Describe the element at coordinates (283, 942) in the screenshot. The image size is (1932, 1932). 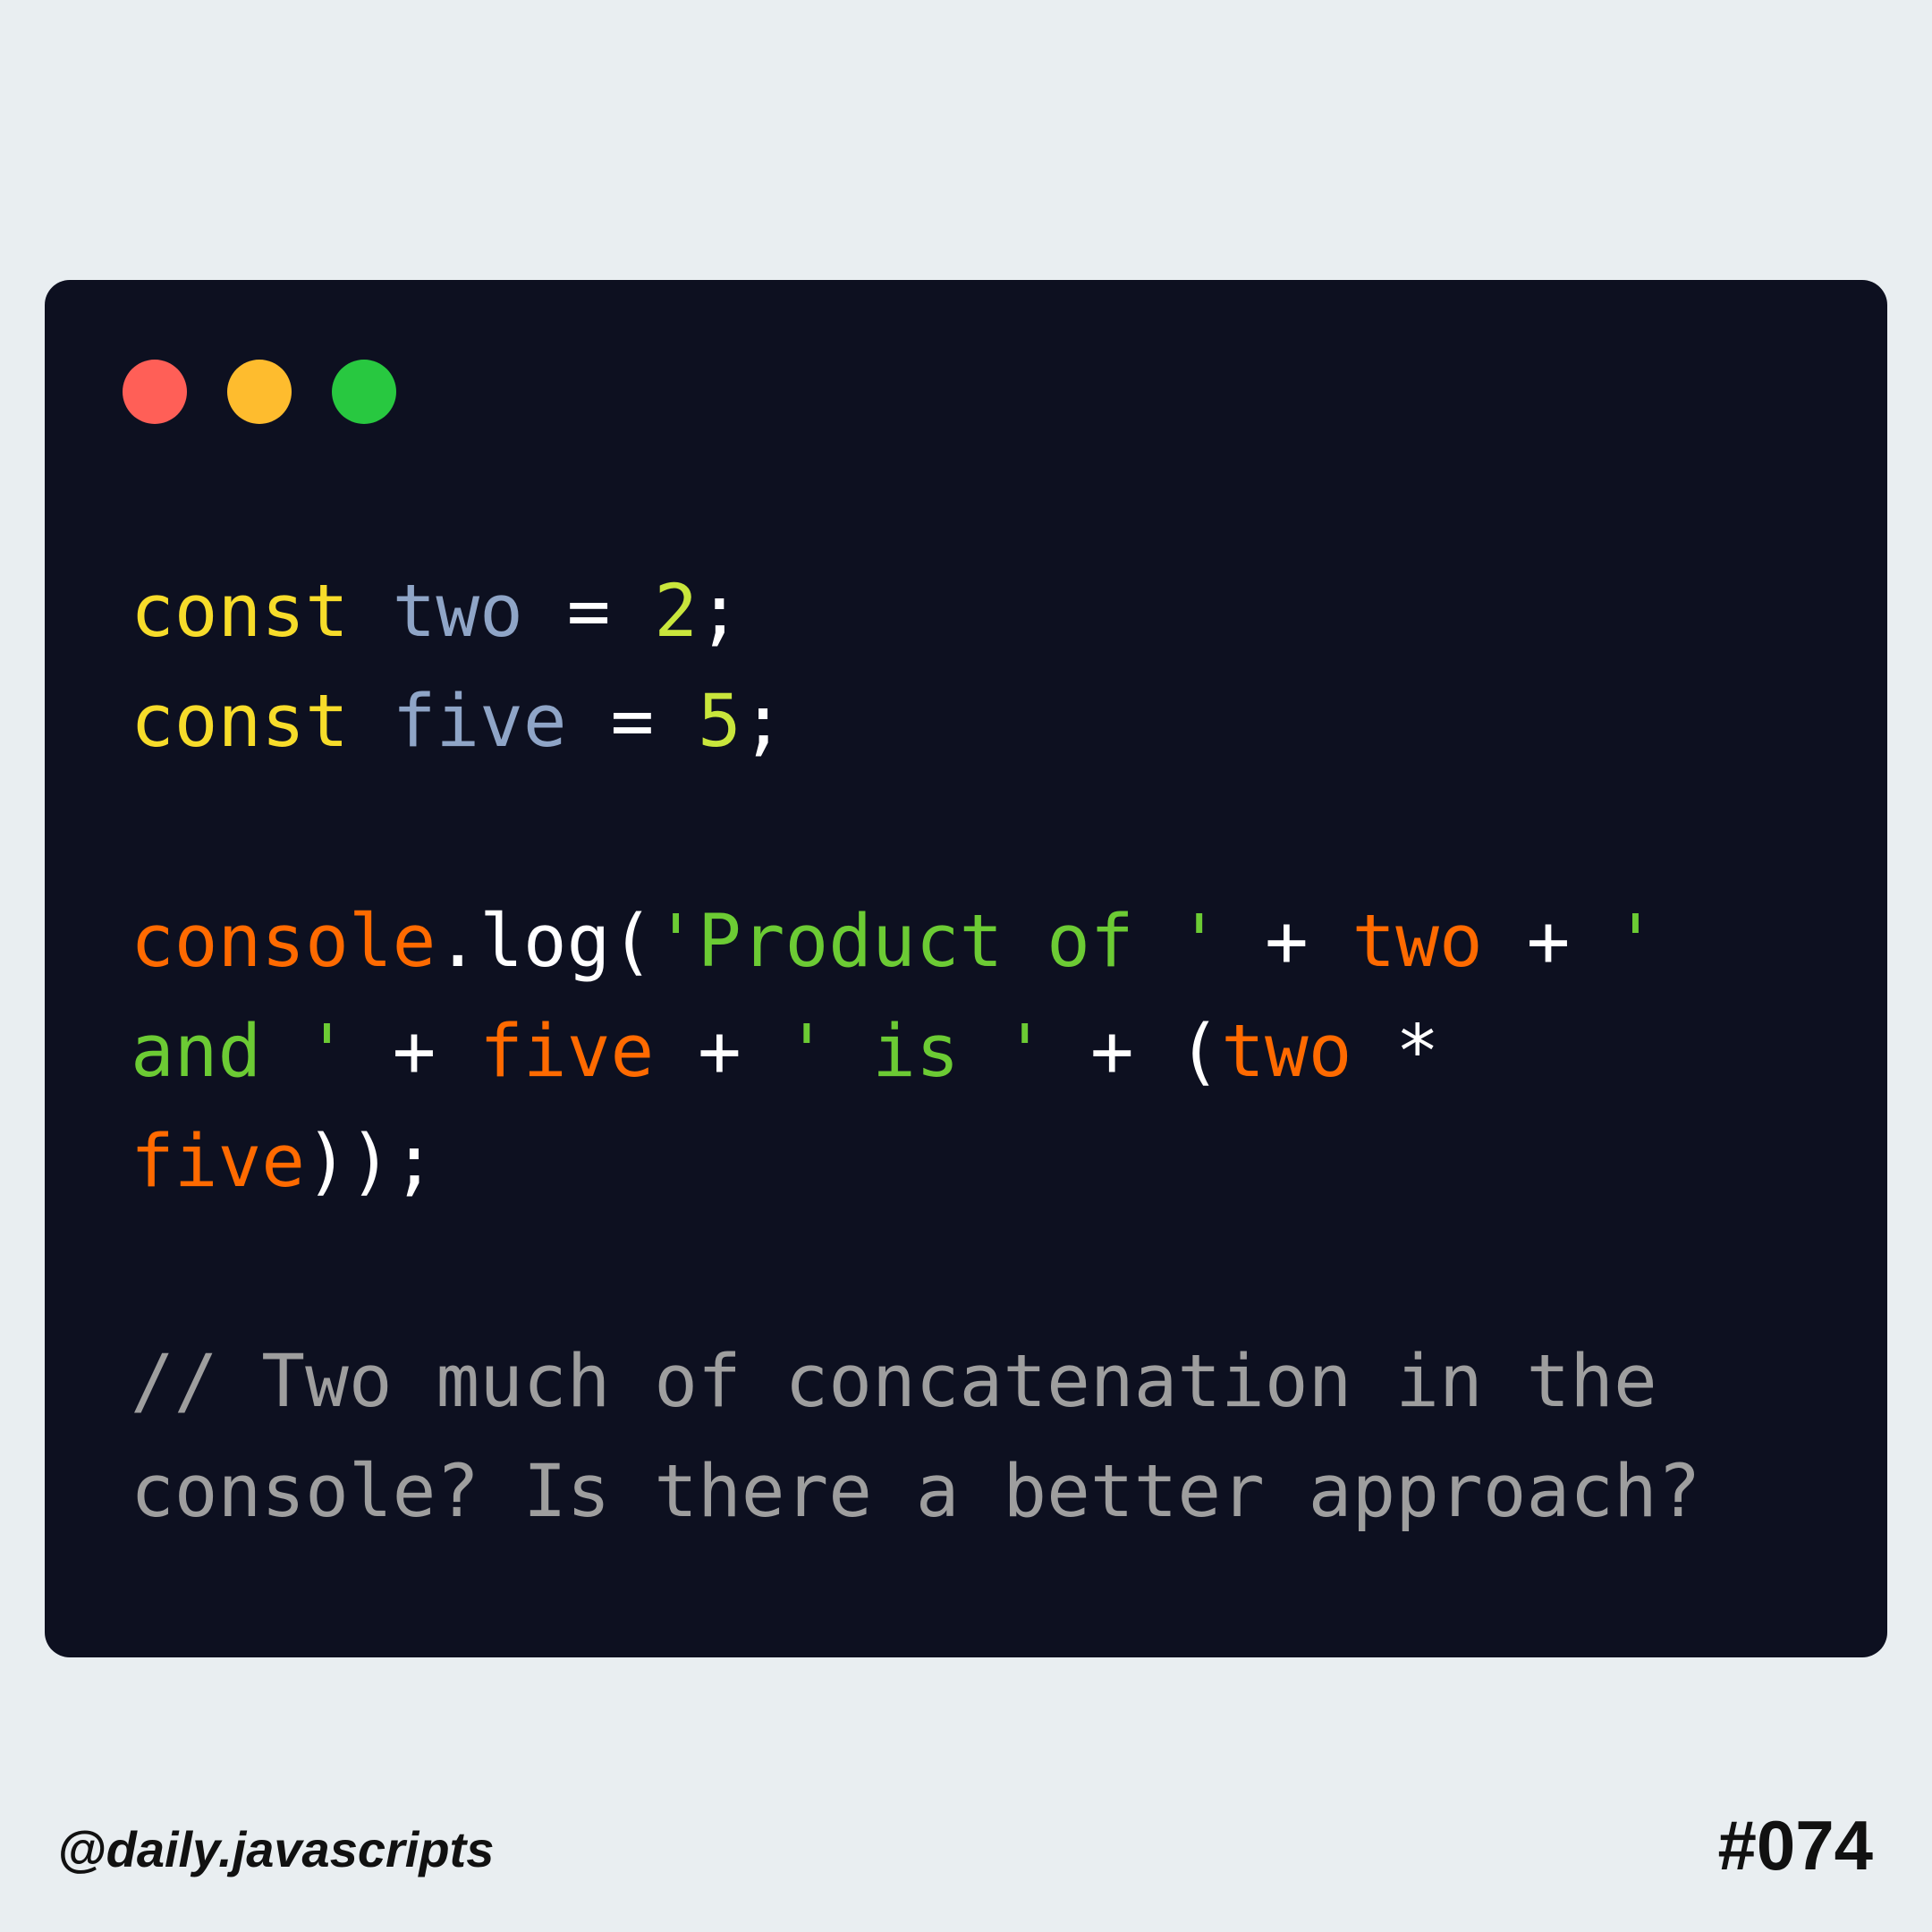
I see `code-token-object: console` at that location.